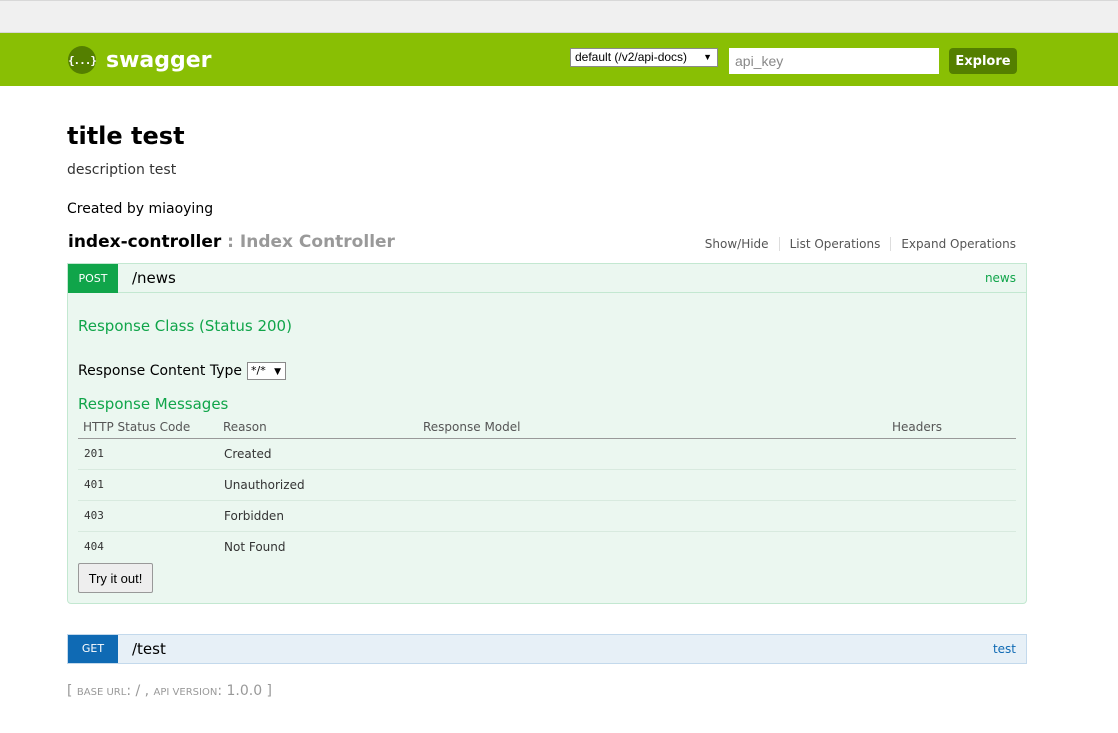  What do you see at coordinates (140, 209) in the screenshot?
I see `api-created-by: Created by miaoying` at bounding box center [140, 209].